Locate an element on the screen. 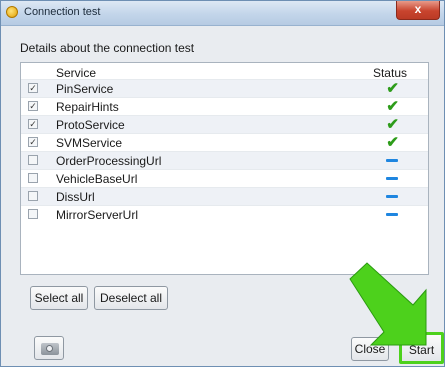 The height and width of the screenshot is (367, 445). list-item: VehicleBaseUrl is located at coordinates (224, 178).